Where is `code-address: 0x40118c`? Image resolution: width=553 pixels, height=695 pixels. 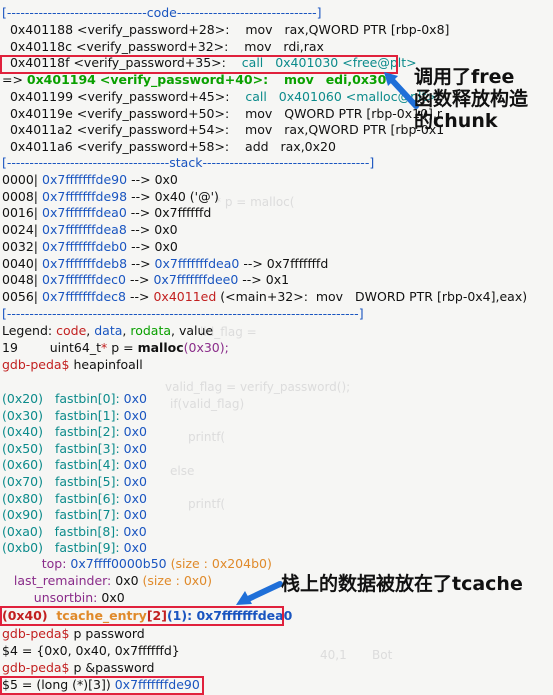 code-address: 0x40118c is located at coordinates (40, 46).